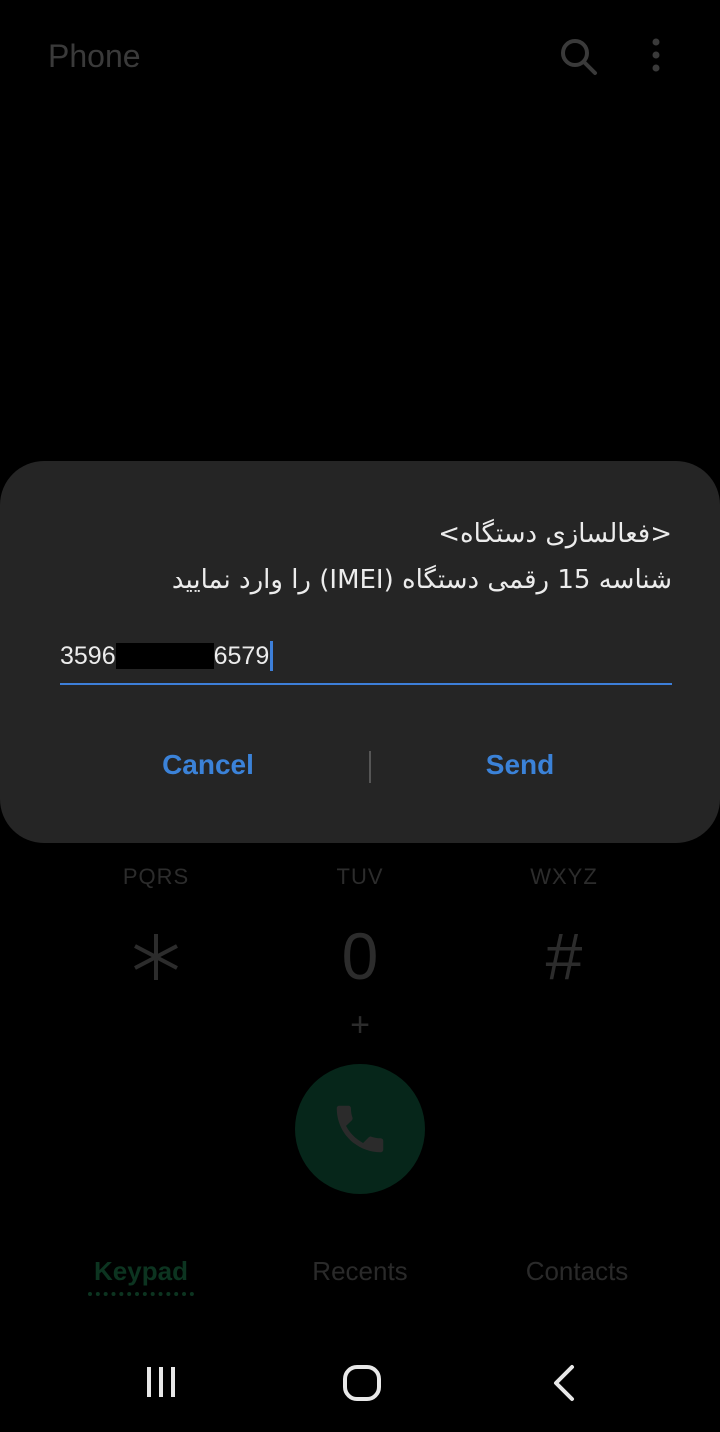 This screenshot has height=1432, width=720. I want to click on more-vert-icon, so click(656, 56).